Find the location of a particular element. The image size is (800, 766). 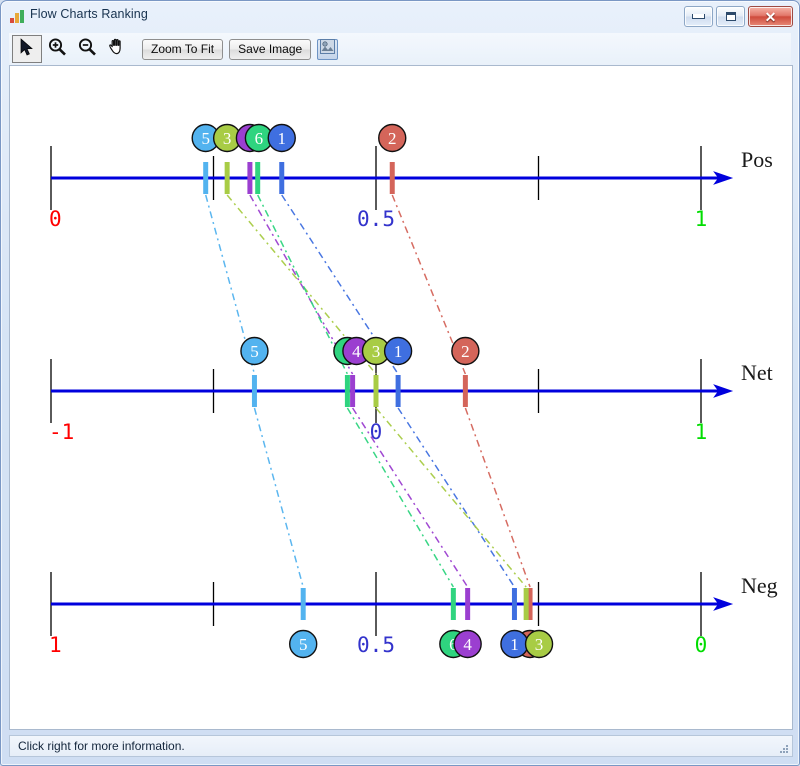

zoom-to-fit-button: Zoom To Fit is located at coordinates (183, 49).